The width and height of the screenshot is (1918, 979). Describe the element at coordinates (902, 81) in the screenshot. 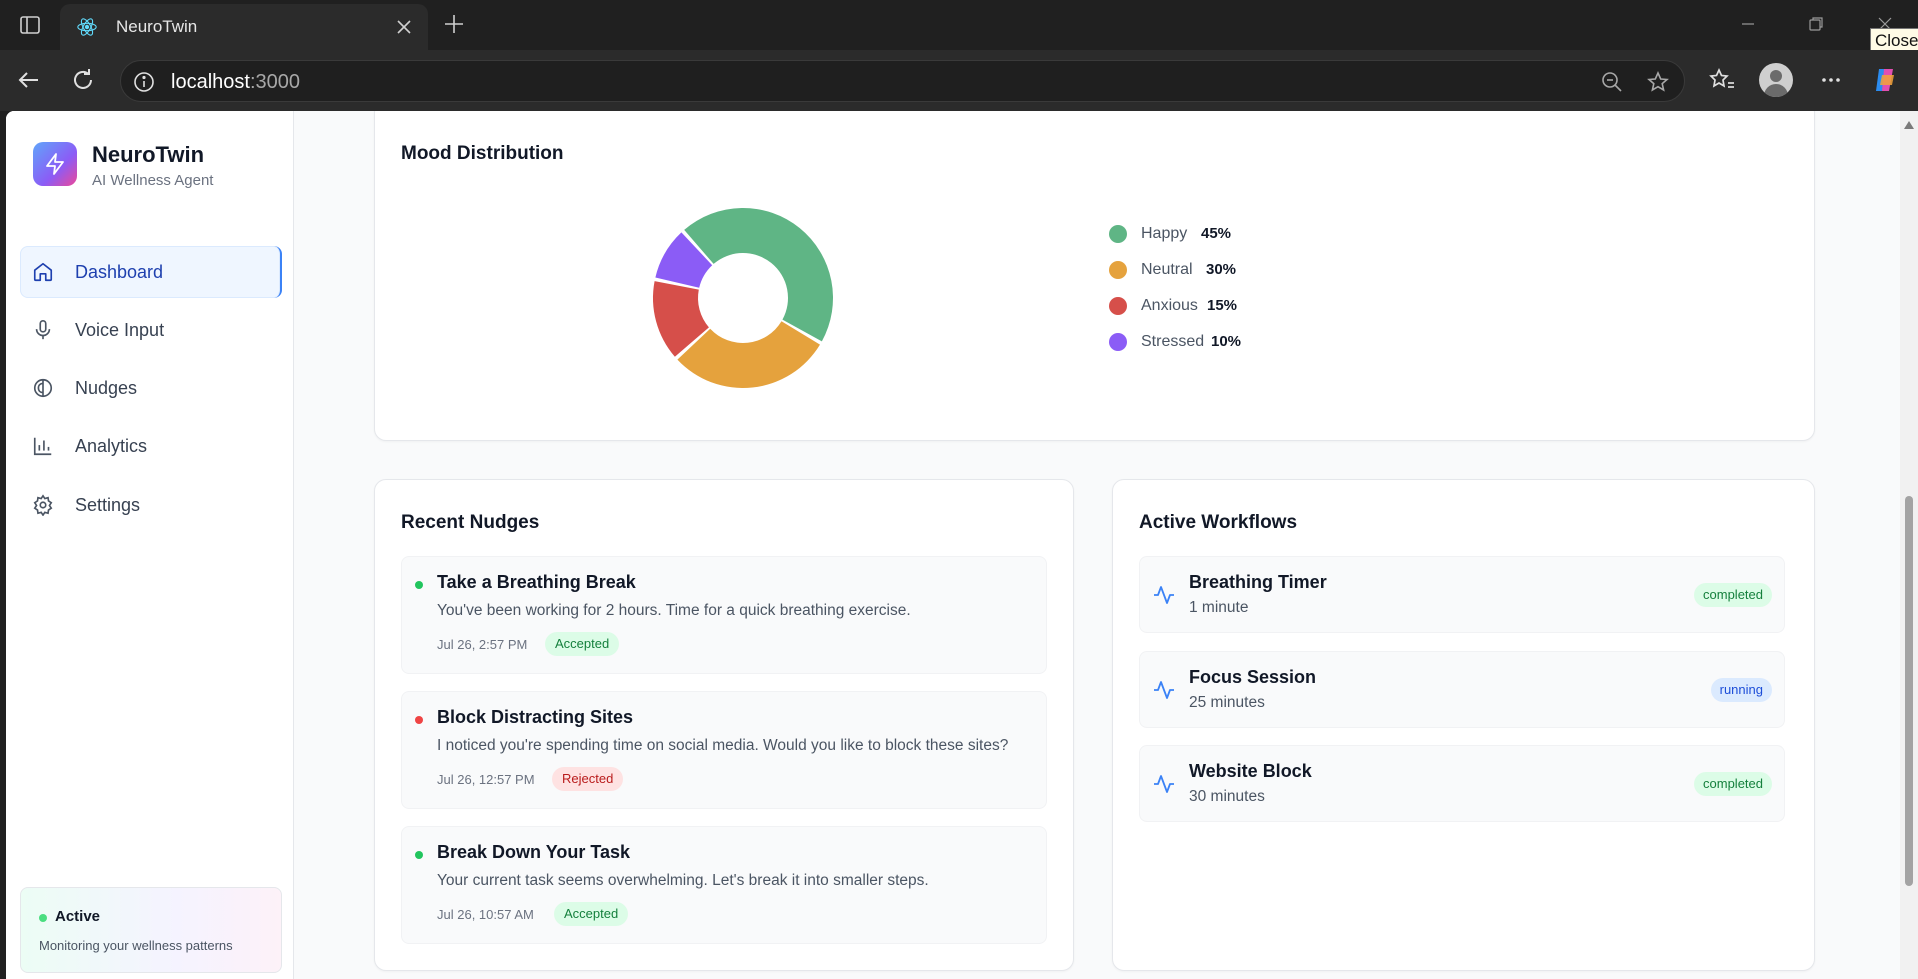

I see `url-bar: localhost:3000` at that location.